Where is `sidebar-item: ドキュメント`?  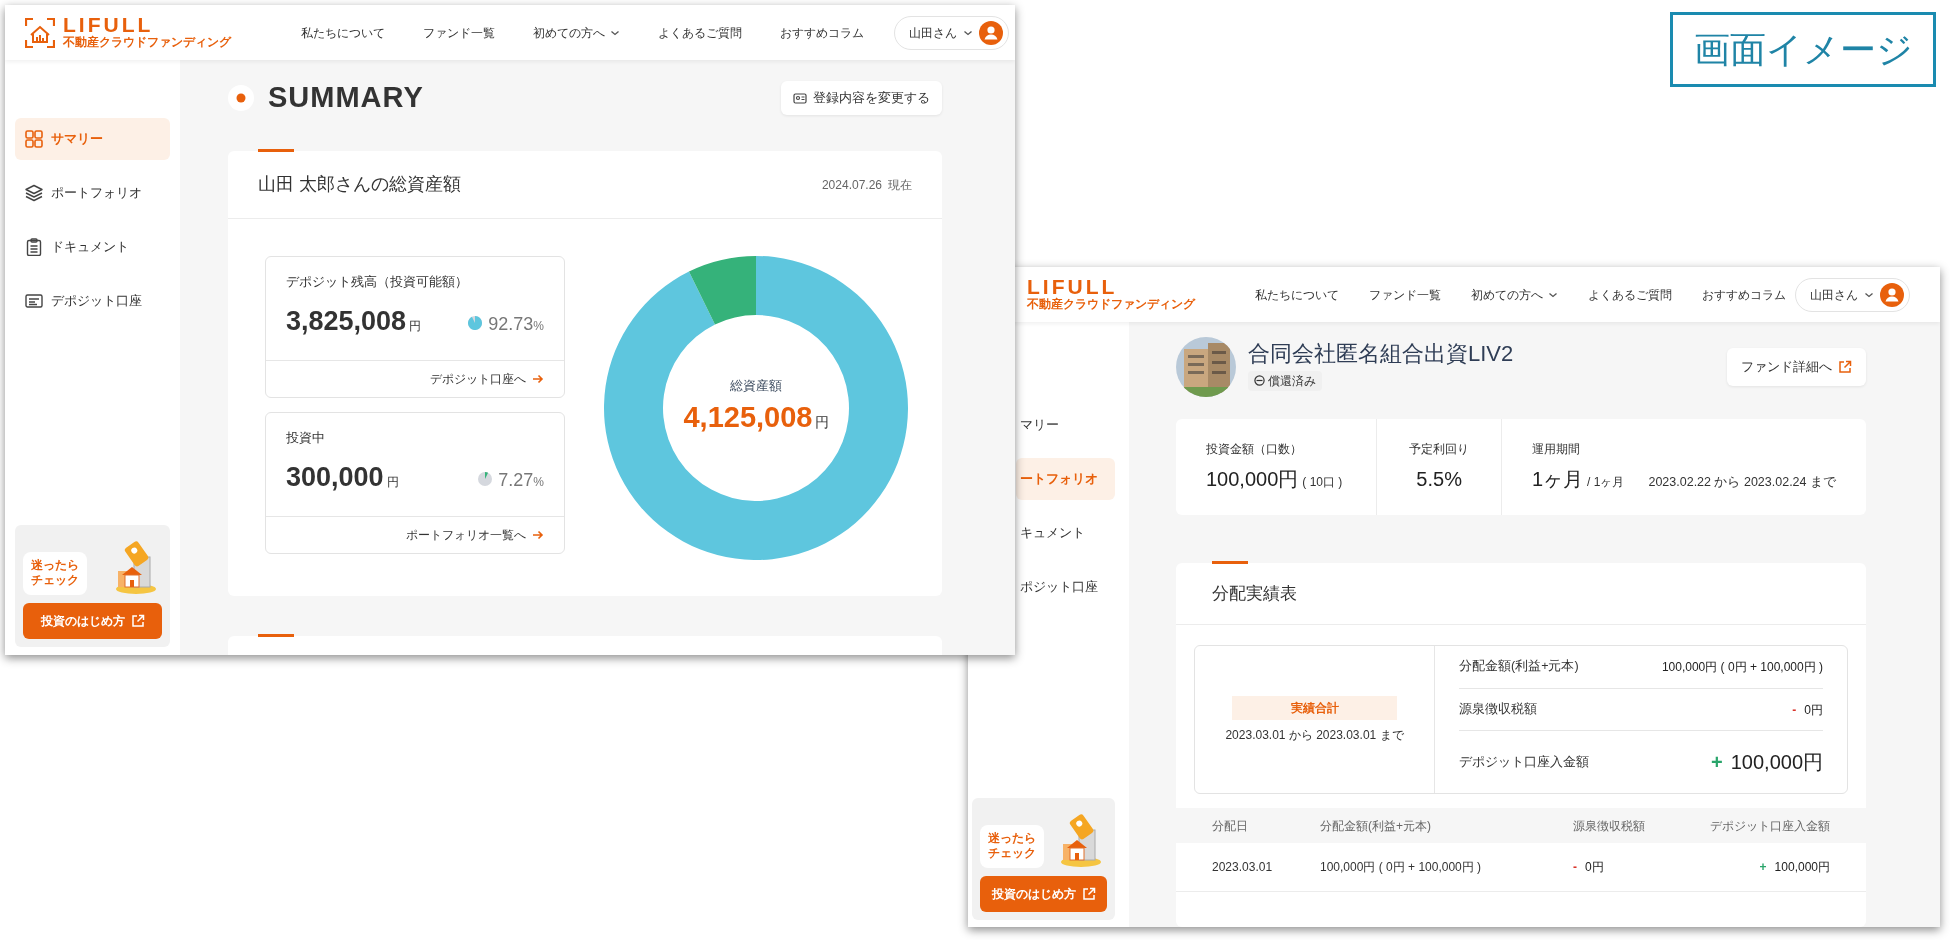 sidebar-item: ドキュメント is located at coordinates (92, 247).